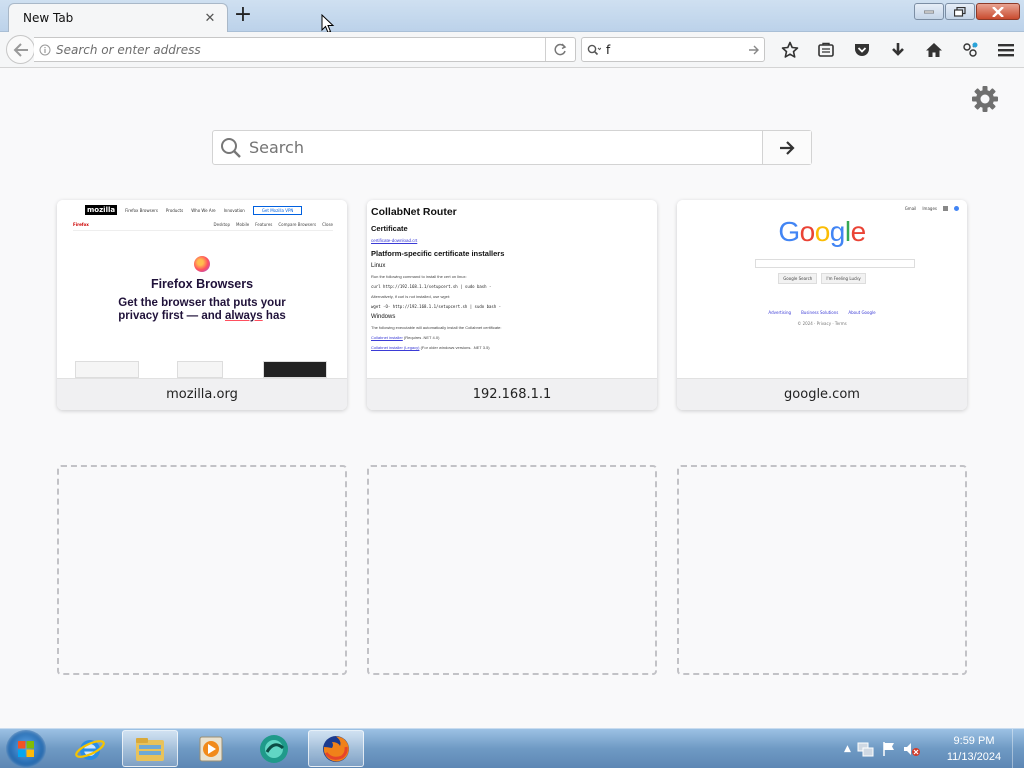 This screenshot has height=768, width=1024. Describe the element at coordinates (889, 749) in the screenshot. I see `action-center-flag-icon` at that location.